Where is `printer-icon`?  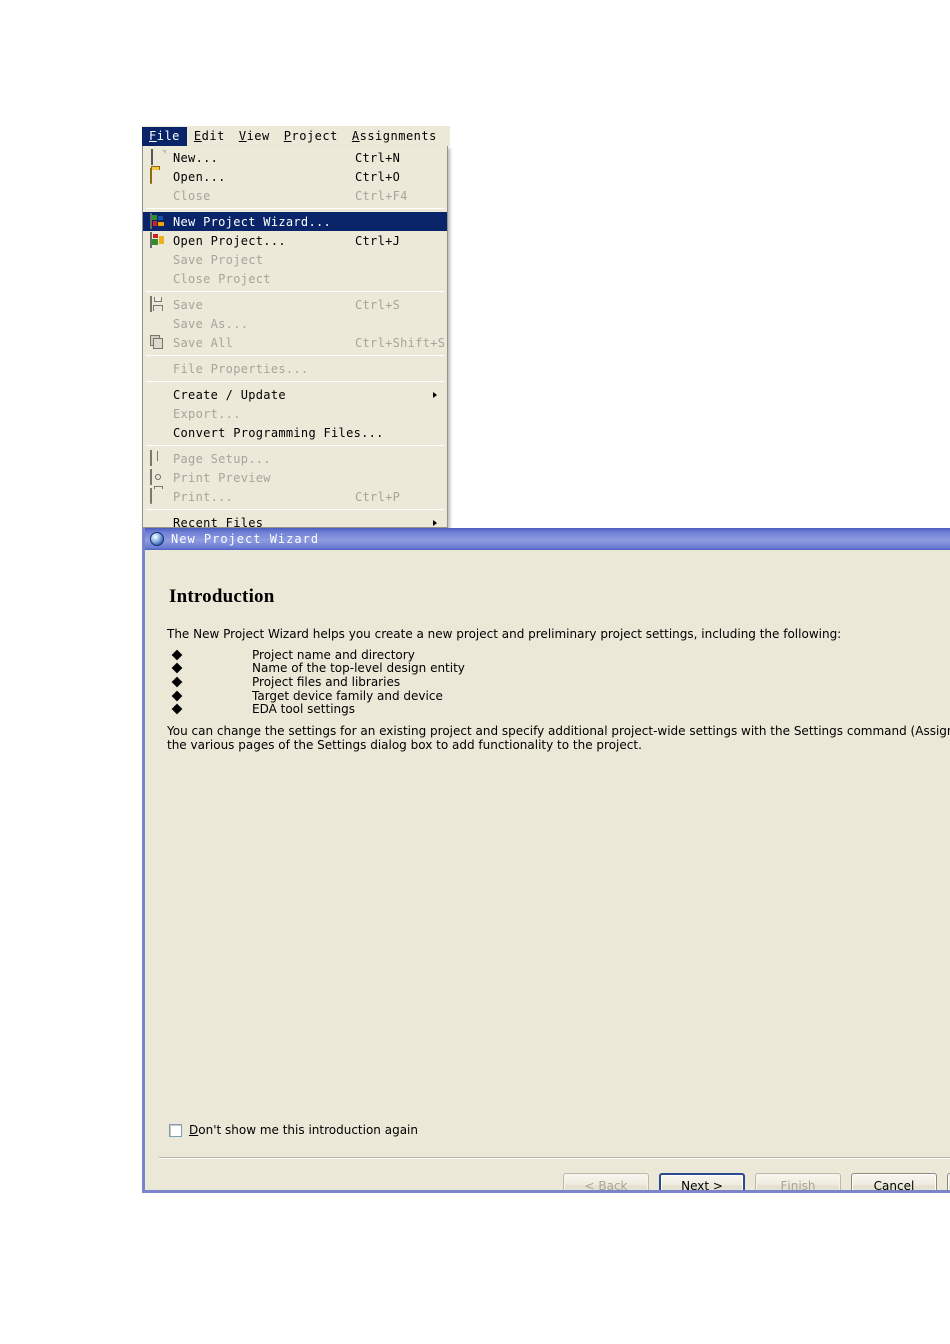
printer-icon is located at coordinates (158, 495).